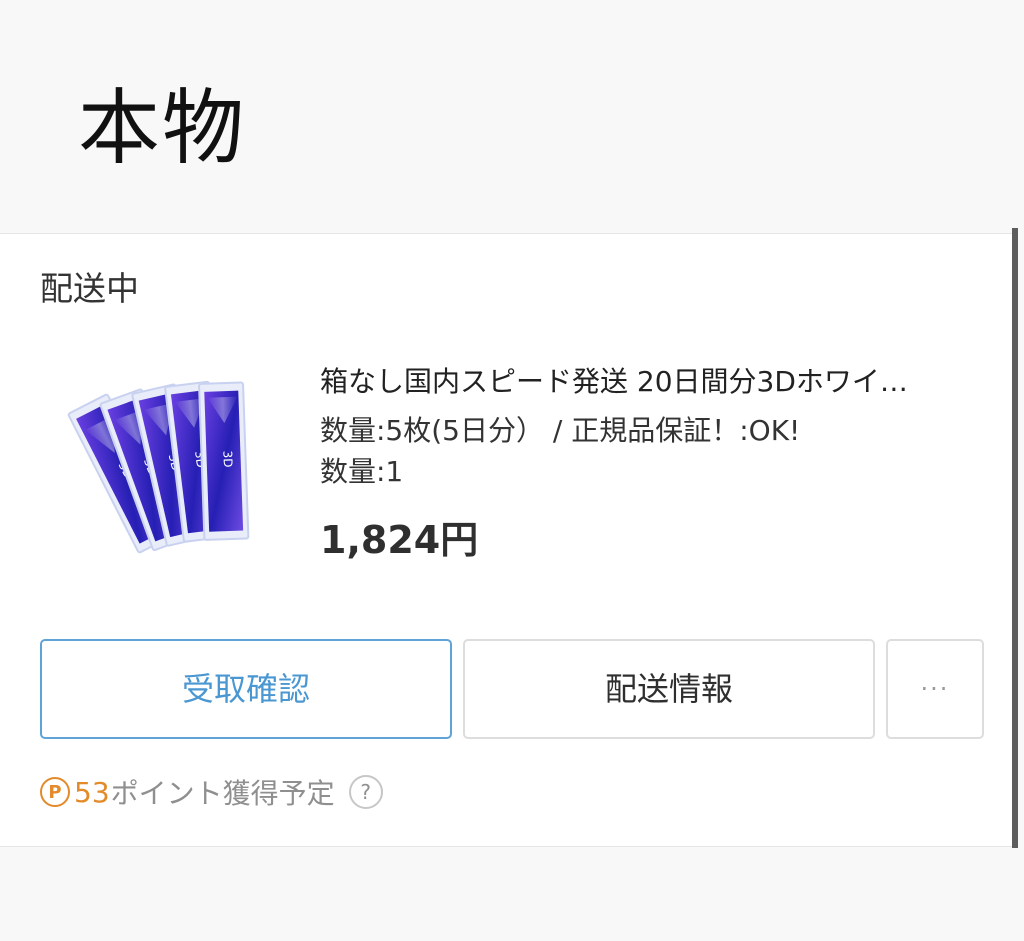 This screenshot has height=941, width=1024. What do you see at coordinates (227, 458) in the screenshot?
I see `svg-text: 3D` at bounding box center [227, 458].